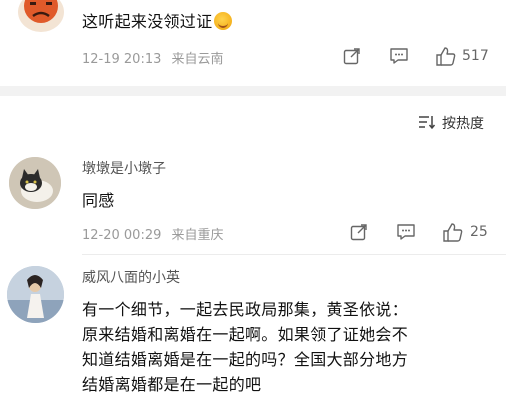  I want to click on person-avatar-icon, so click(35, 294).